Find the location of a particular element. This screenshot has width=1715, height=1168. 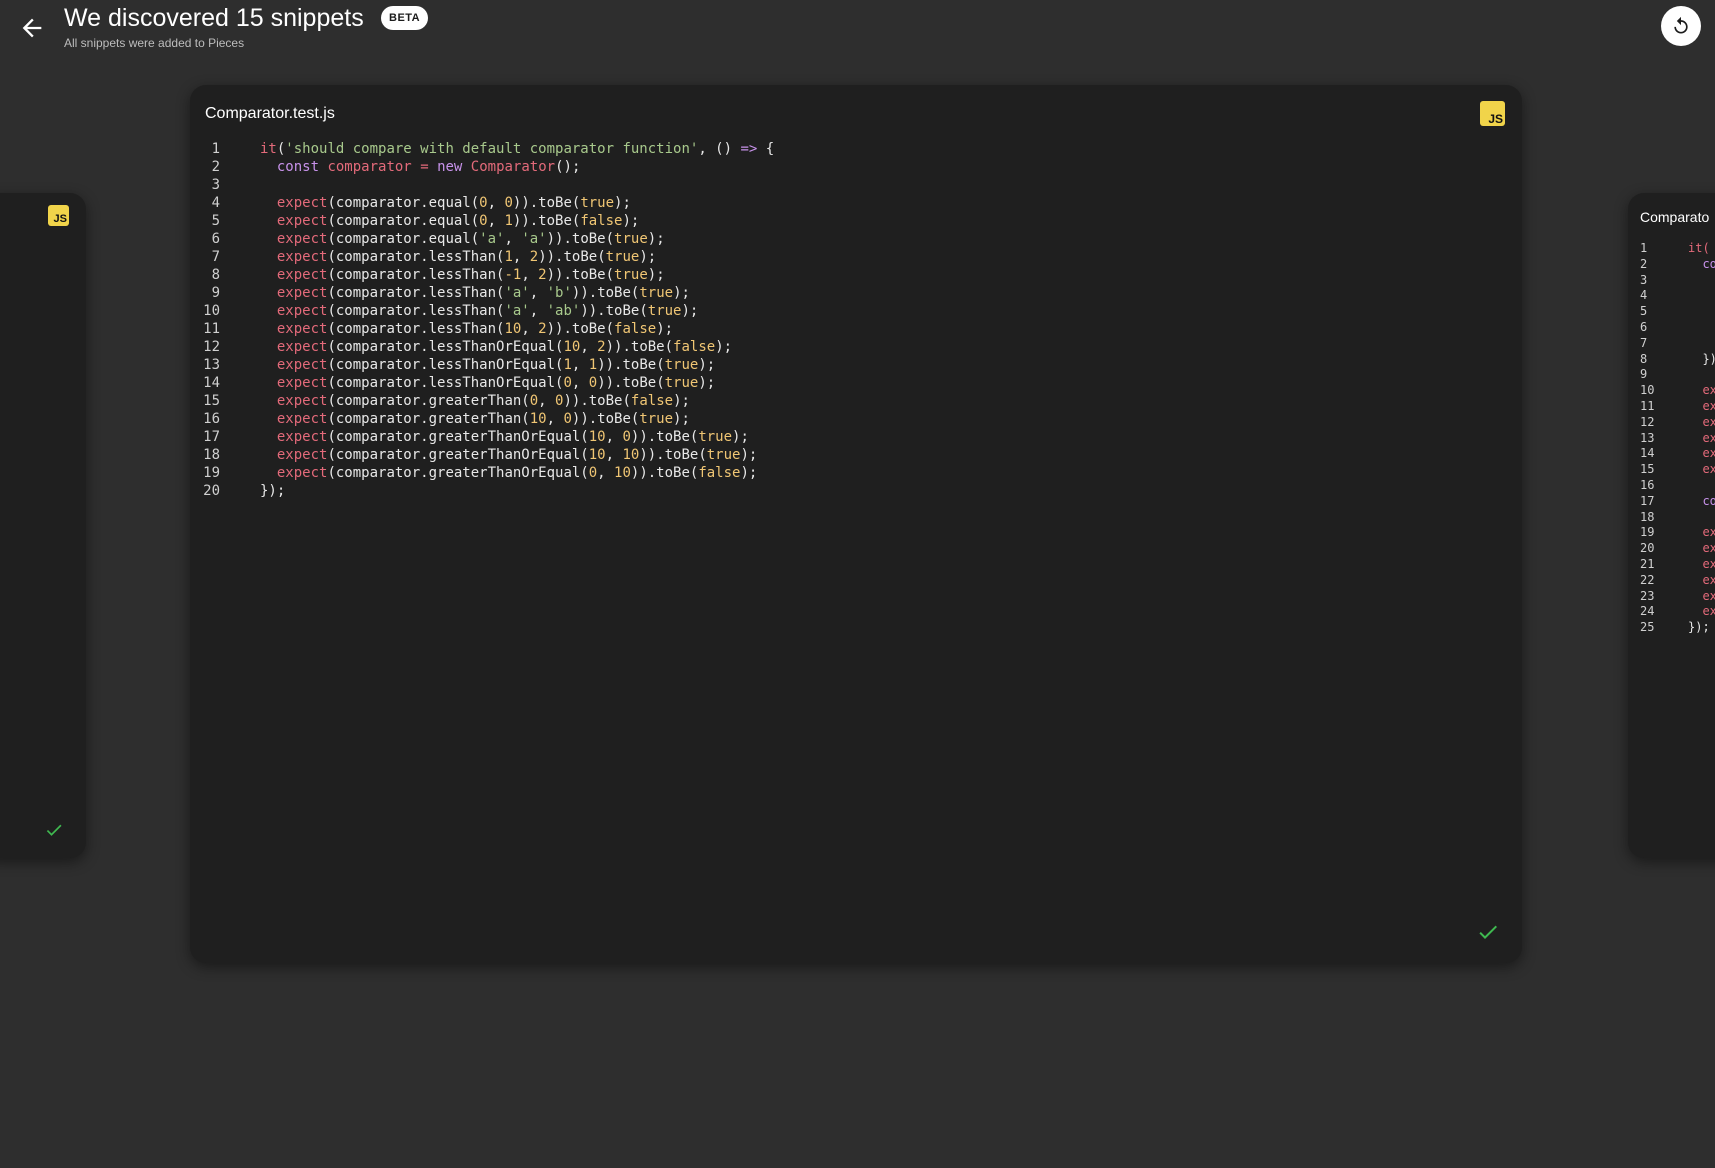

refresh-icon is located at coordinates (1681, 25).